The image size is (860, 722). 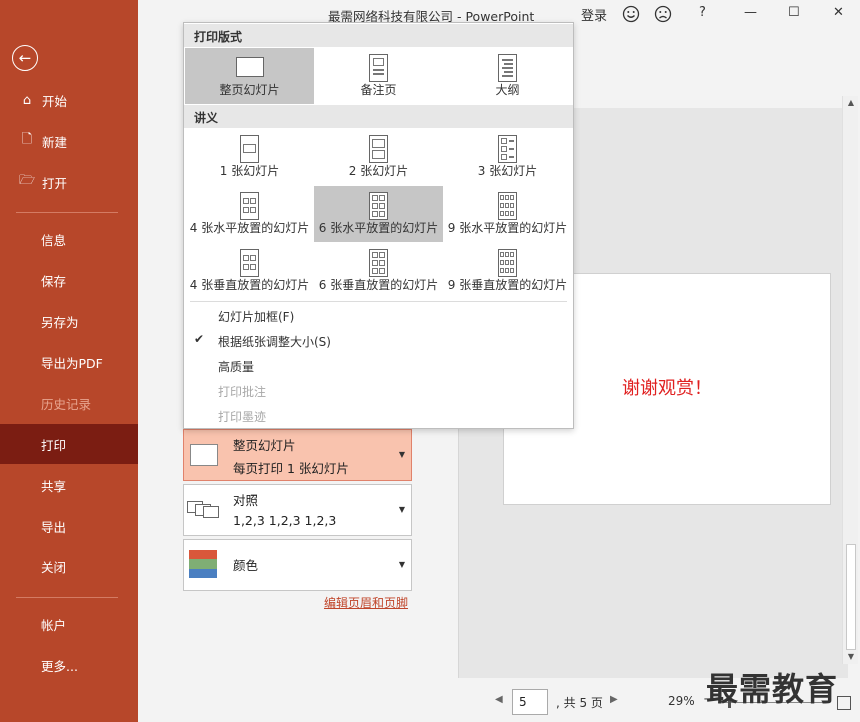 I want to click on sidebar-divider, so click(x=67, y=212).